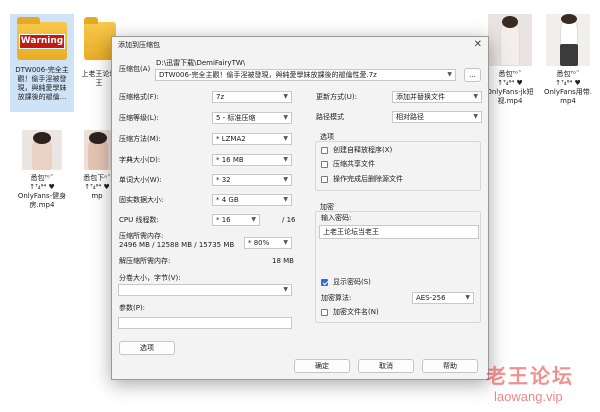  What do you see at coordinates (336, 218) in the screenshot?
I see `password-label: 输入密码:` at bounding box center [336, 218].